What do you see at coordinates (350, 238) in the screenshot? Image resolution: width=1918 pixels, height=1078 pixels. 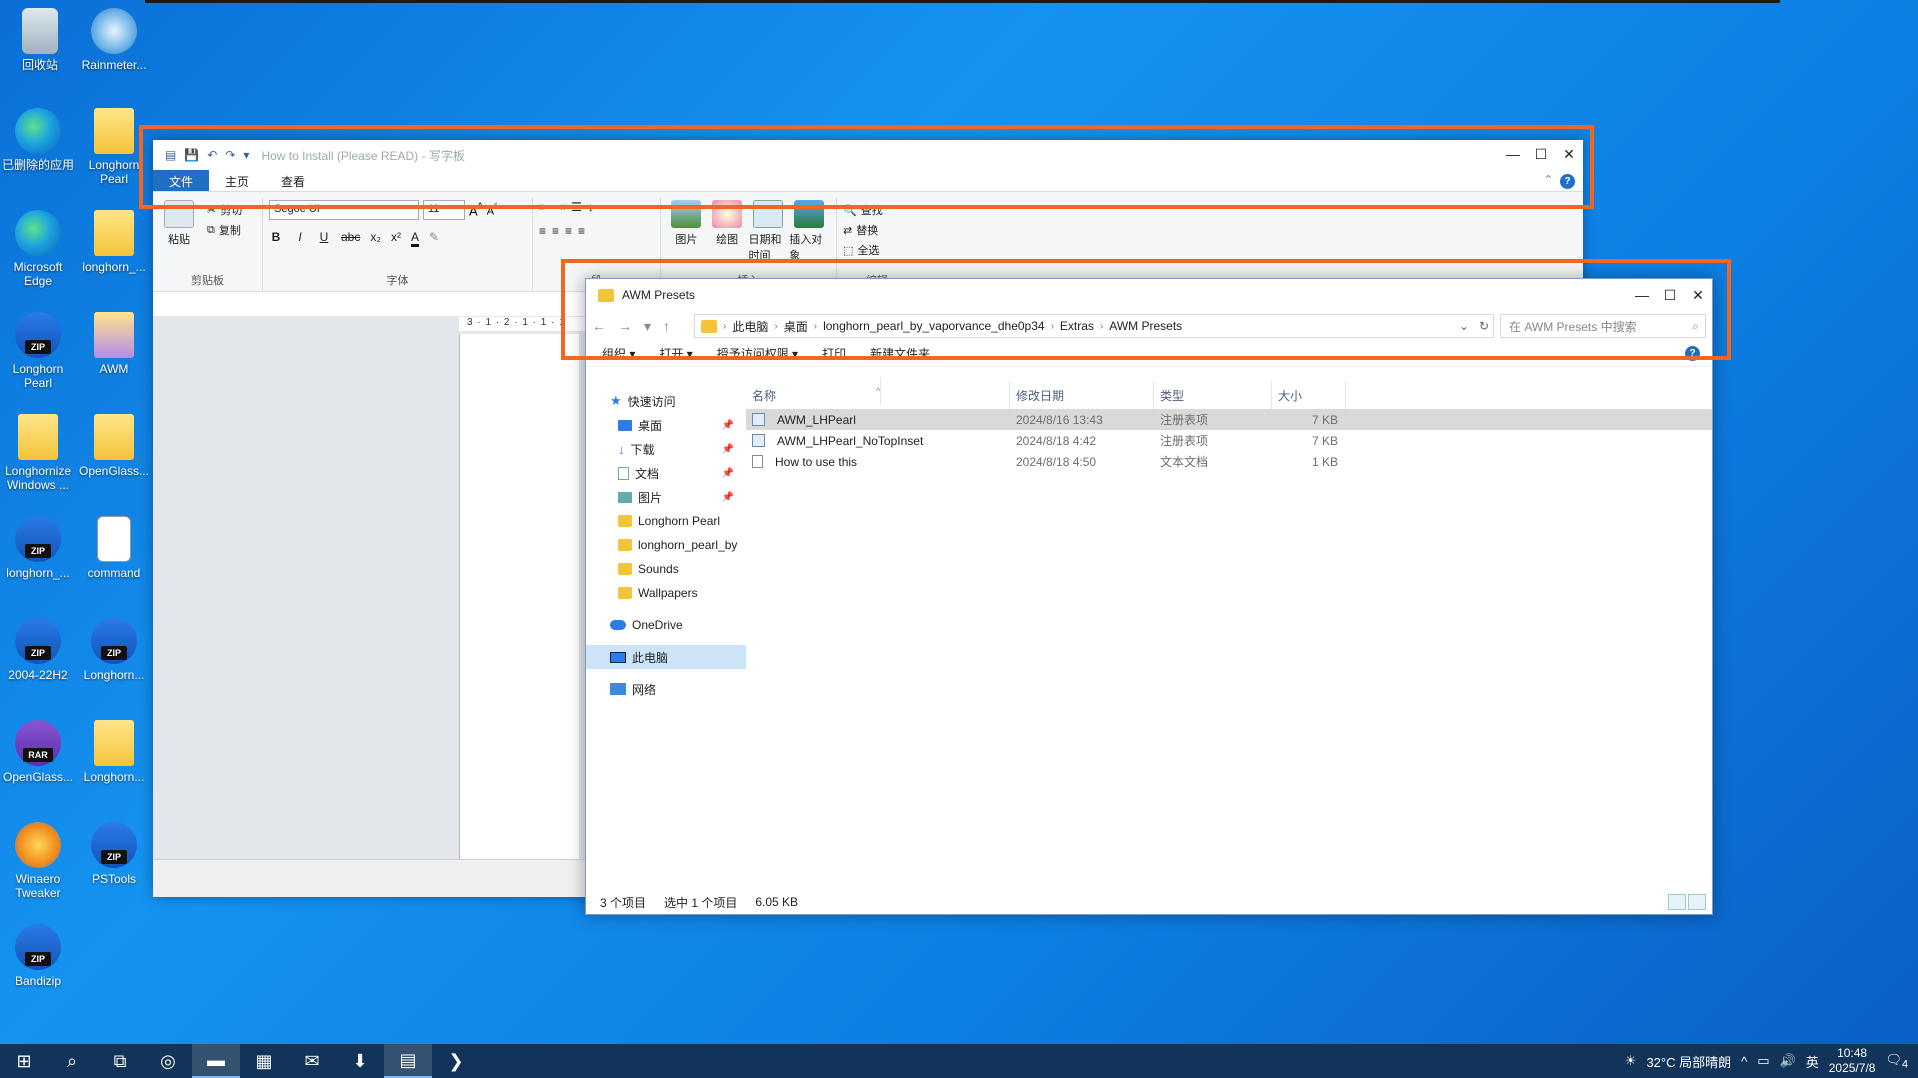 I see `strikethrough-icon: abc` at bounding box center [350, 238].